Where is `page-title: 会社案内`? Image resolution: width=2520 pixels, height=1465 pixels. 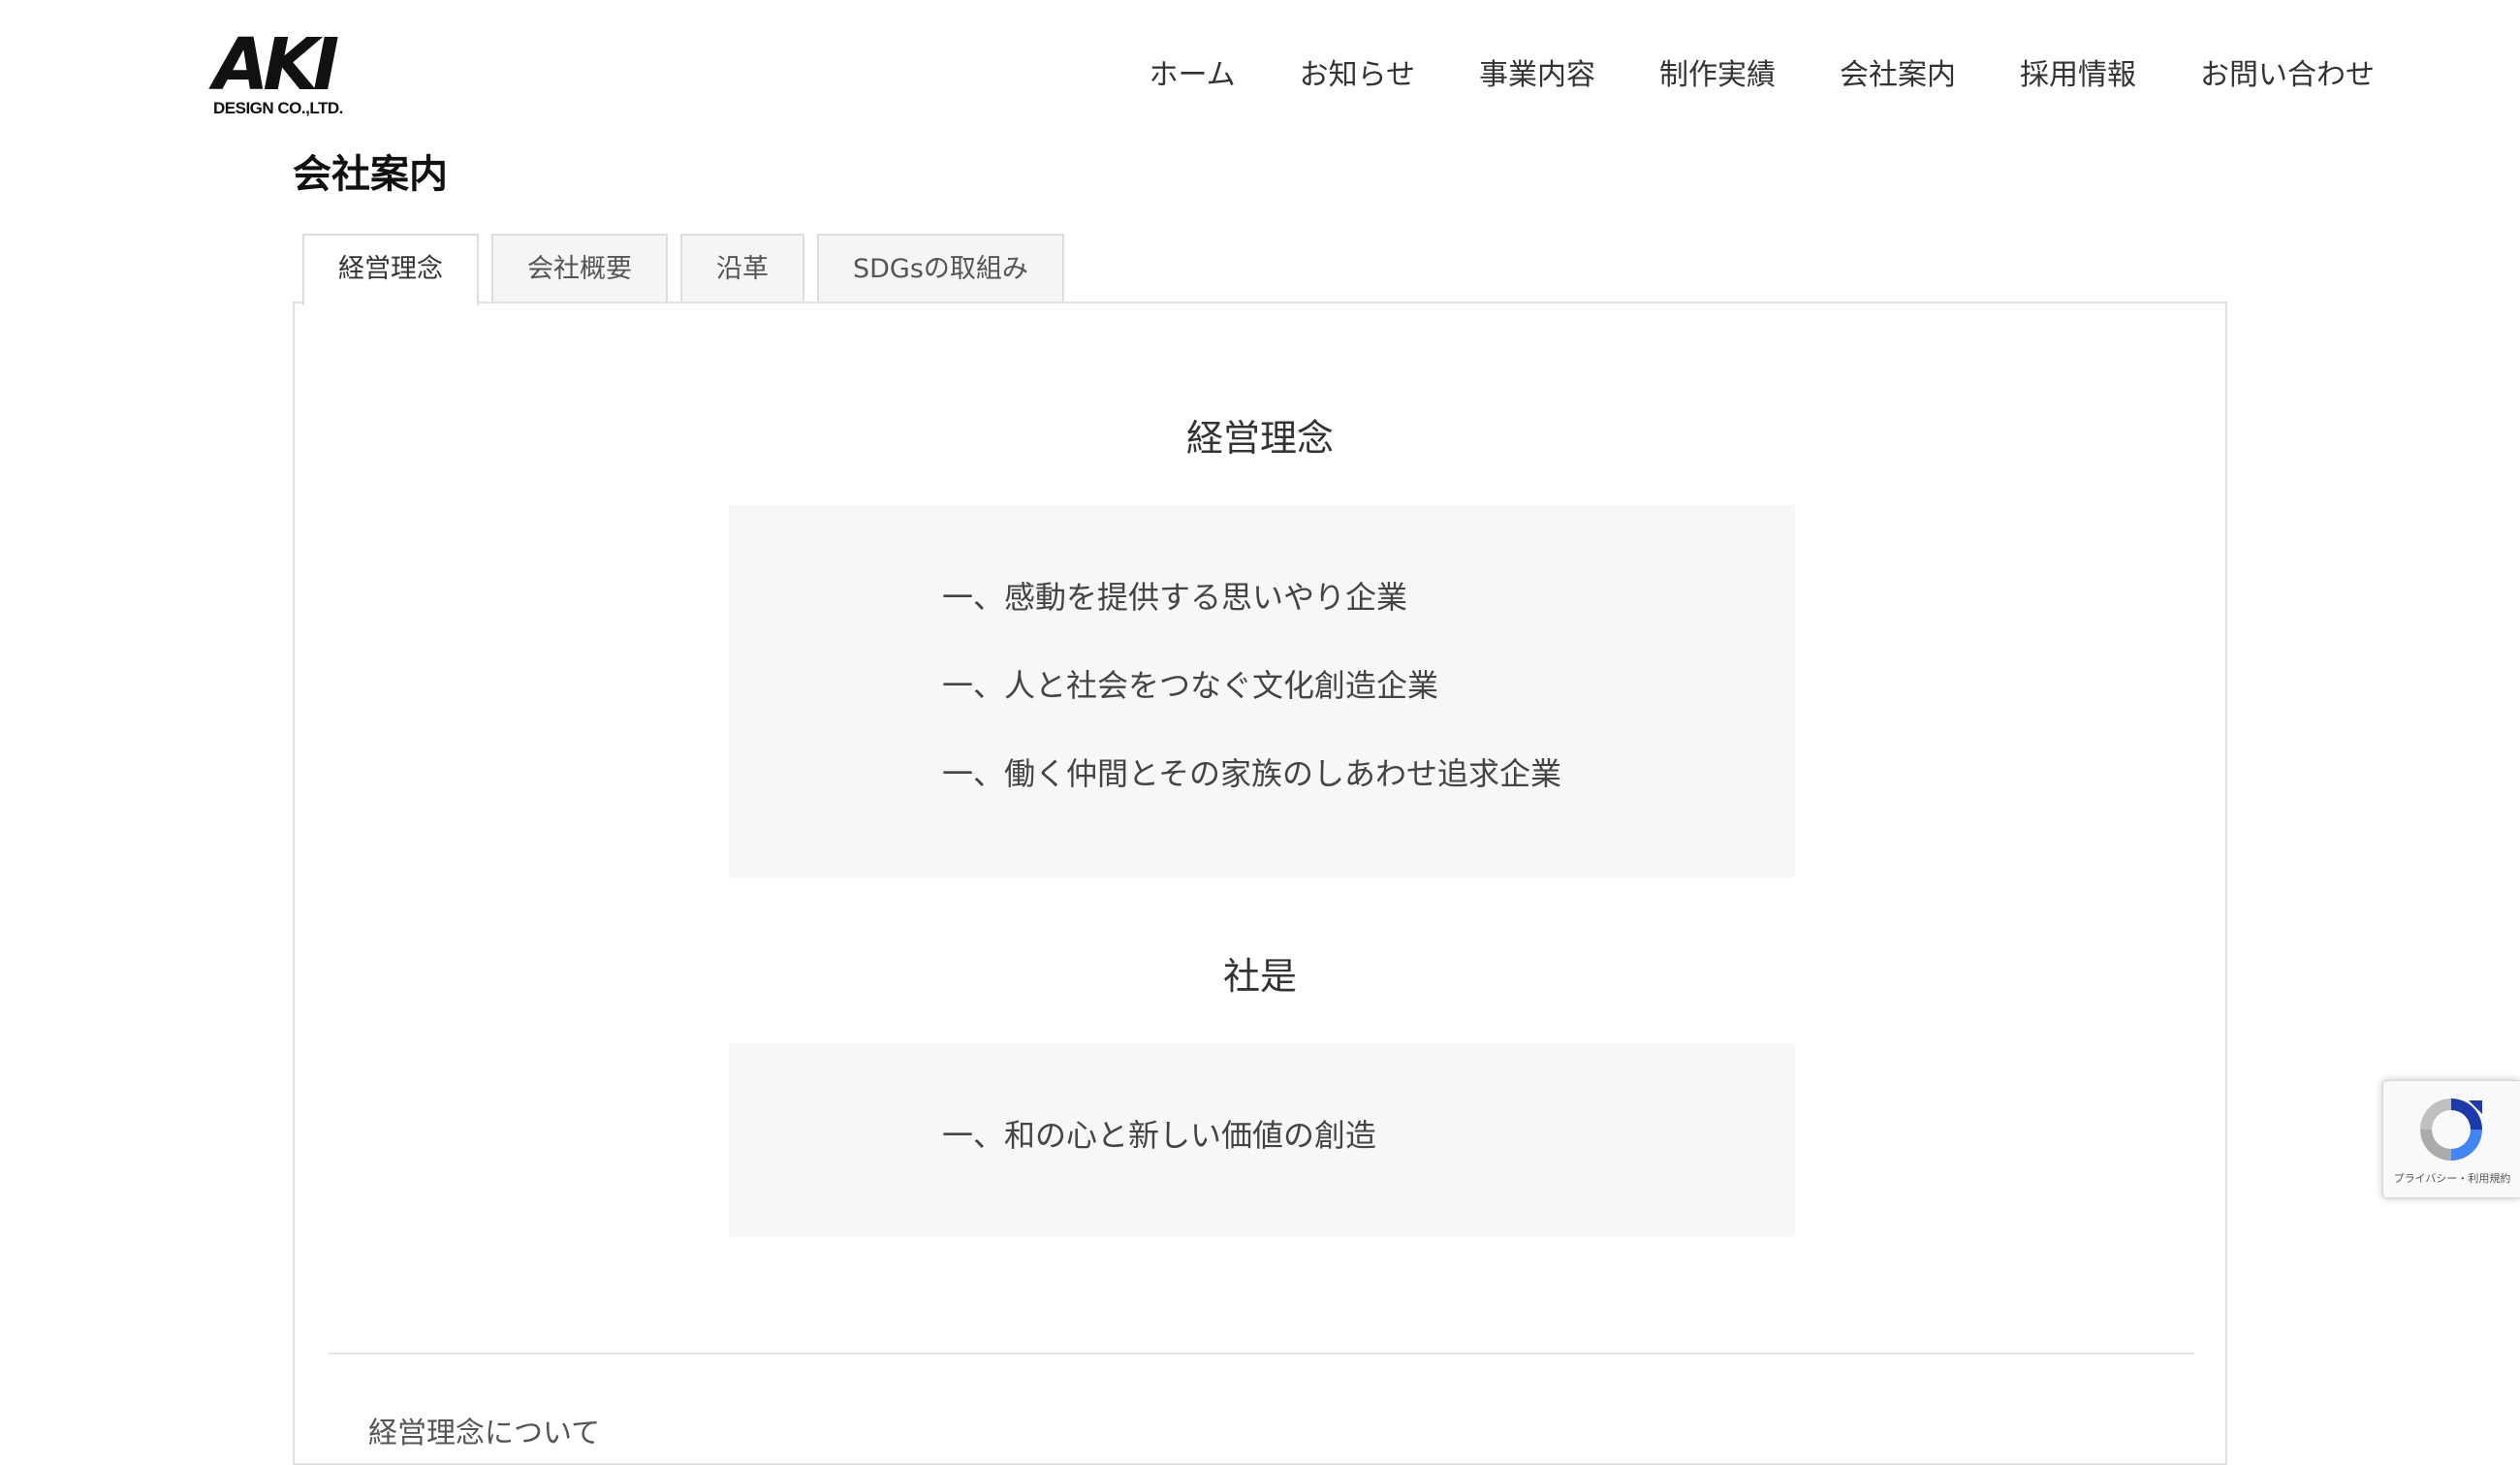 page-title: 会社案内 is located at coordinates (371, 174).